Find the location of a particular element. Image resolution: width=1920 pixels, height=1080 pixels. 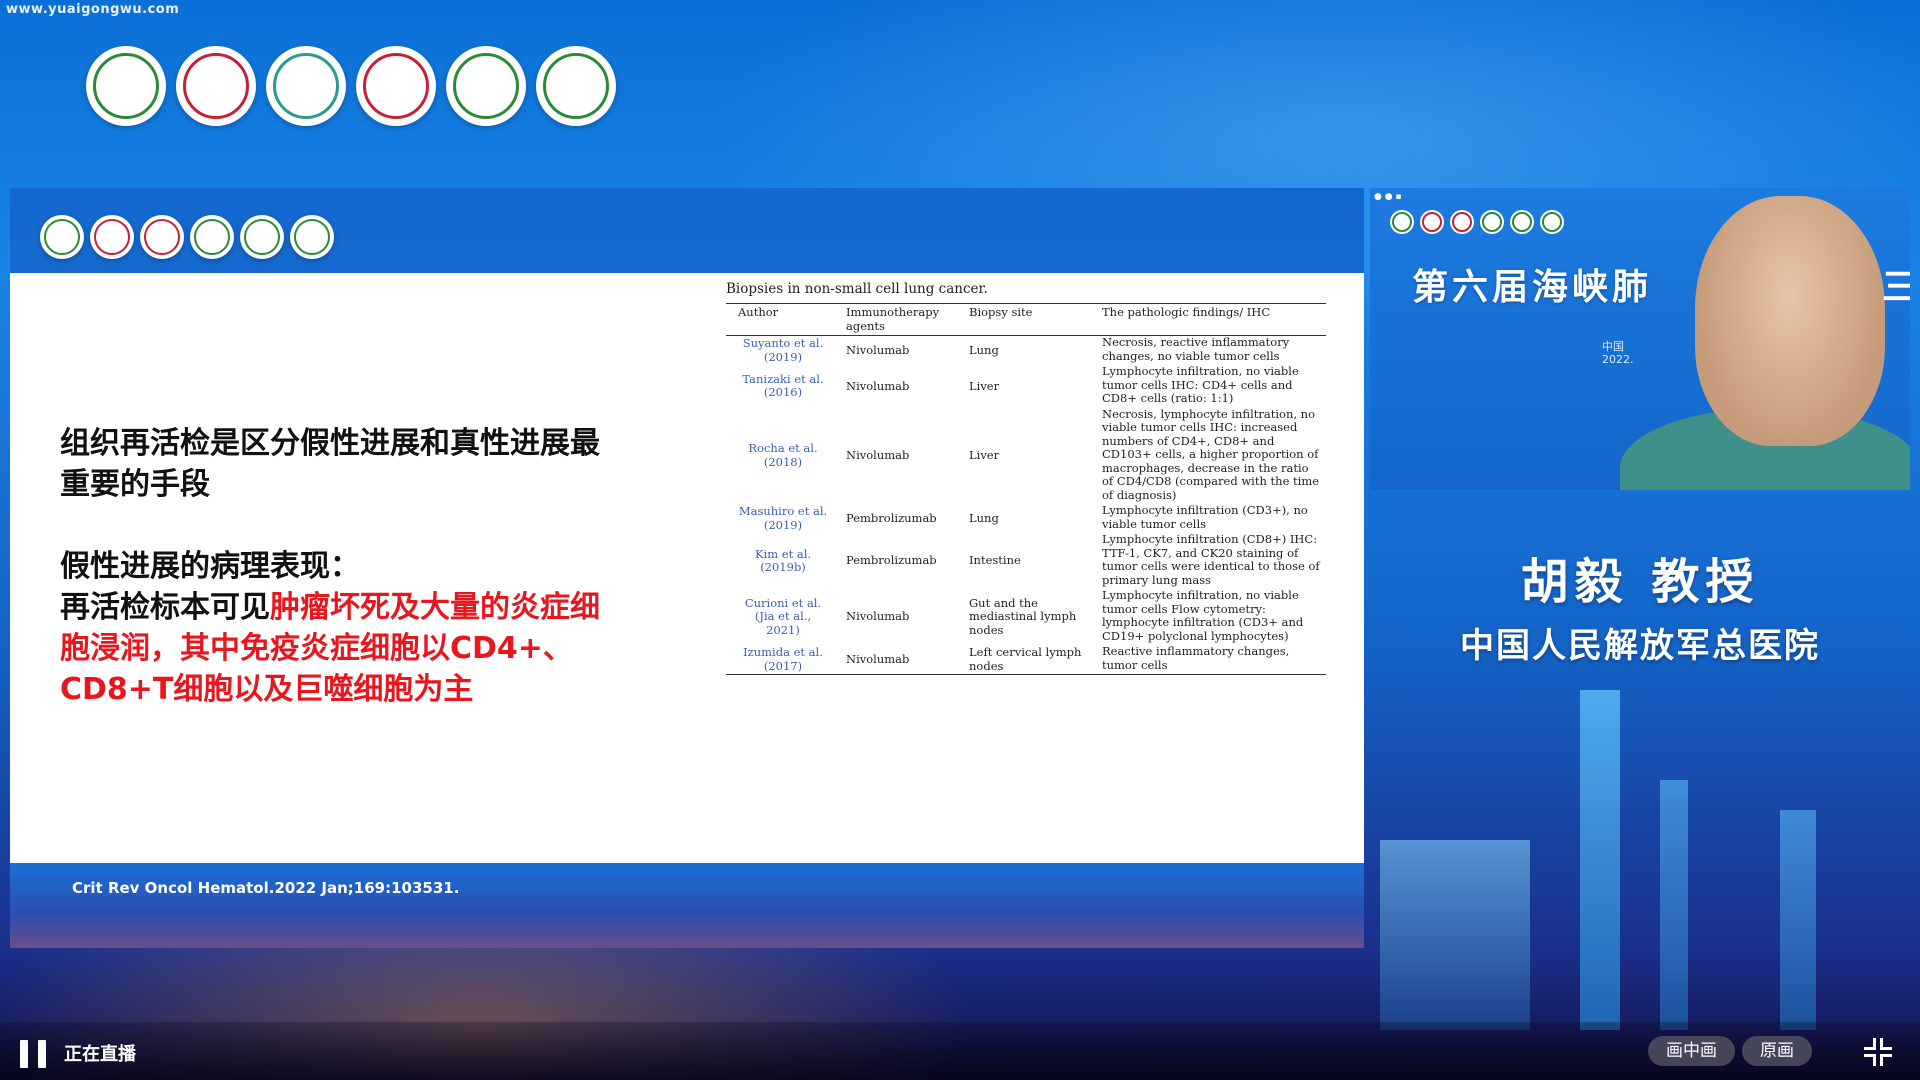

cswog-logo is located at coordinates (306, 86).